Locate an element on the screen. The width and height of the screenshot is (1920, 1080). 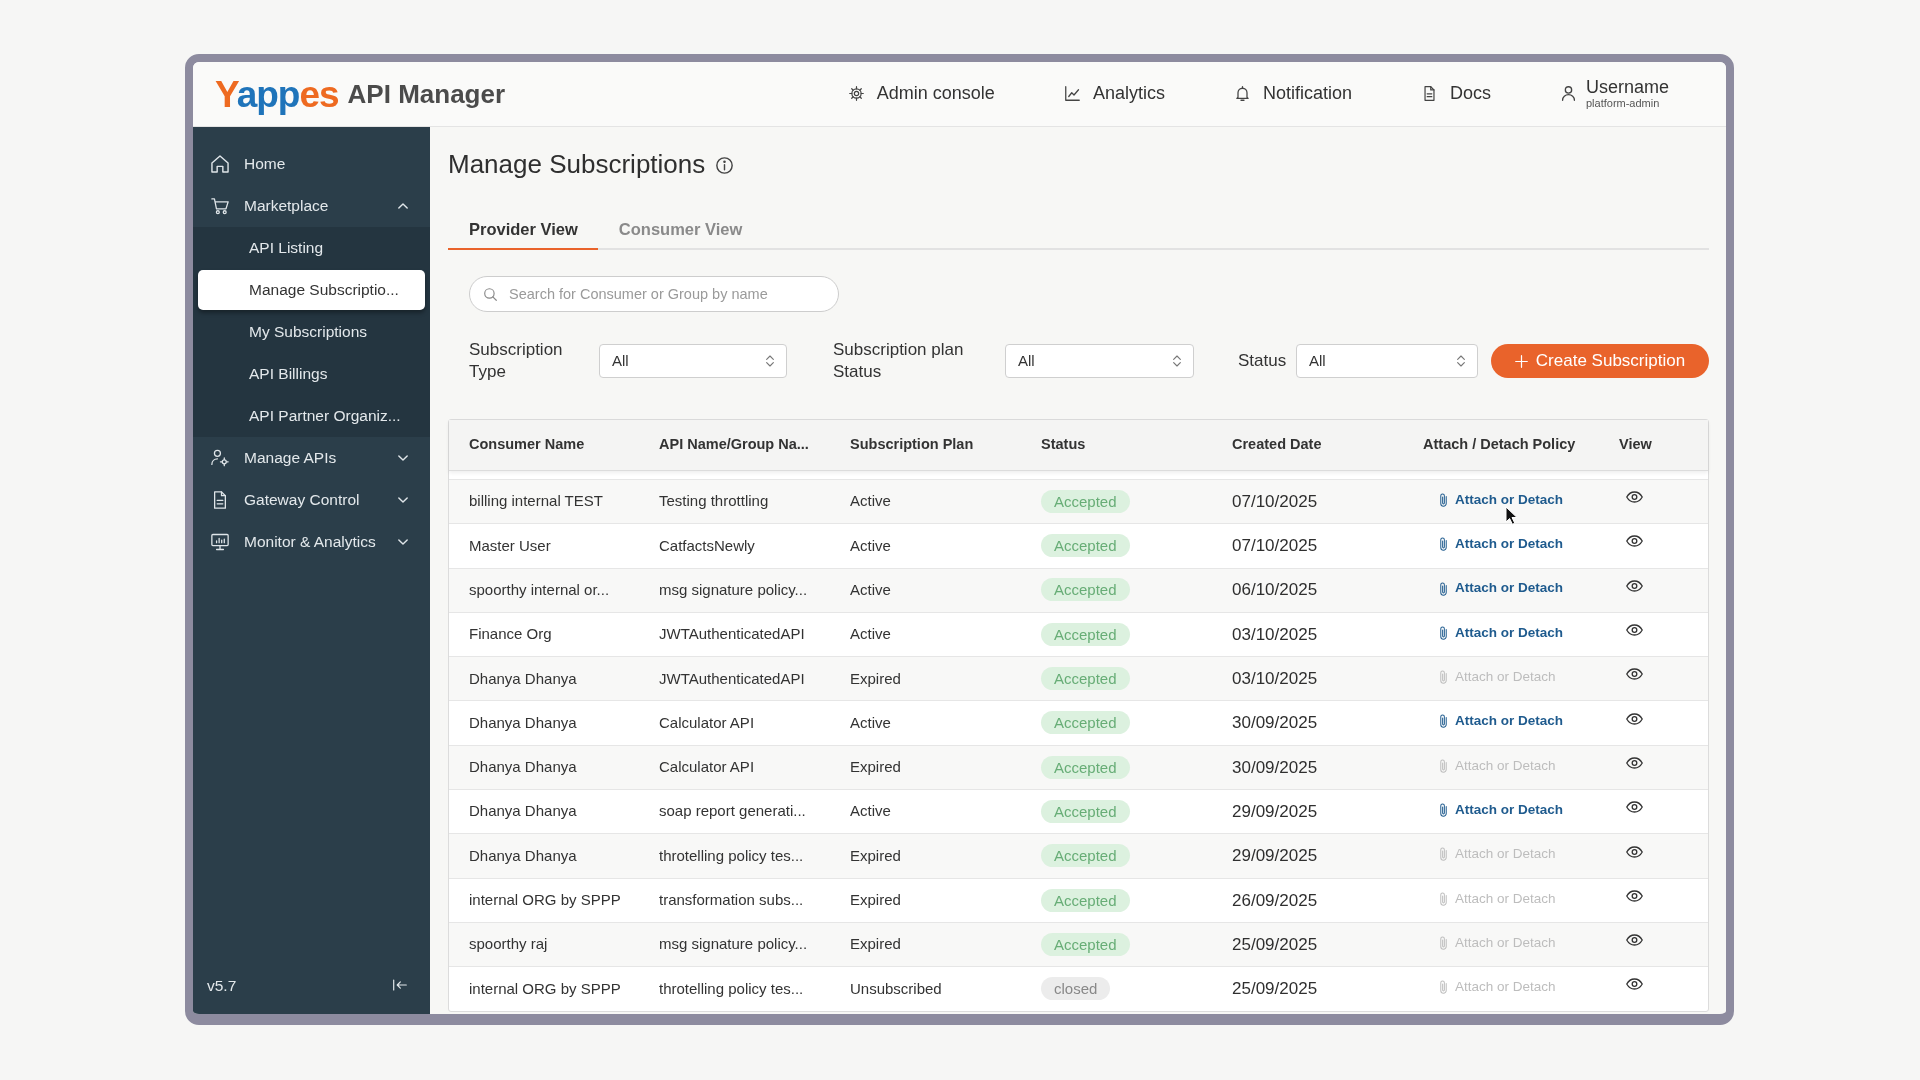
table-cell-text: JWTAuthenticatedAPI is located at coordinates (732, 678).